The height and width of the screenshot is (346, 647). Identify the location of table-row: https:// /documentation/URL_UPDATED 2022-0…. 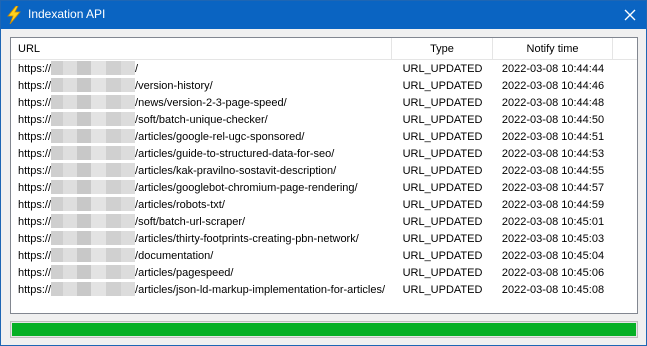
(324, 256).